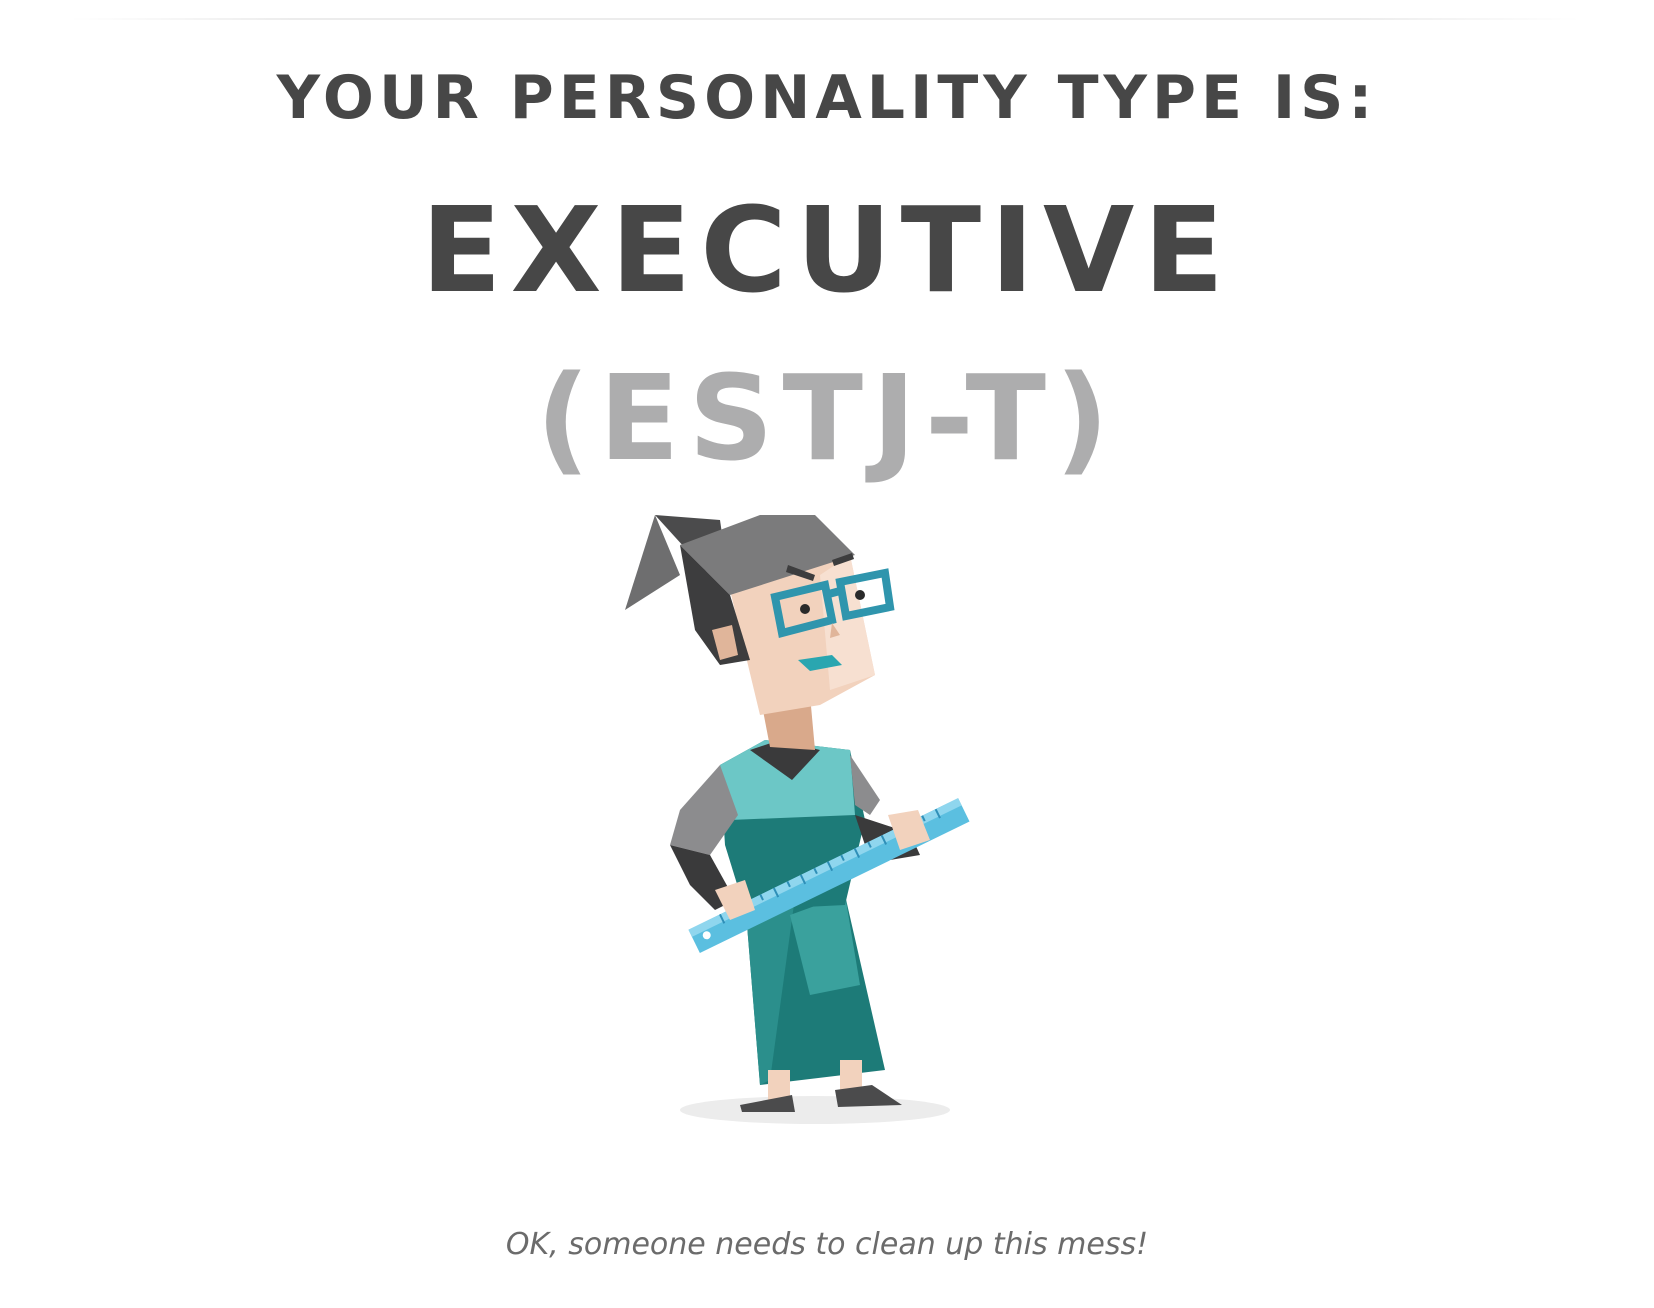  I want to click on personality-tagline: OK, someone needs to clean up this mess!, so click(827, 1244).